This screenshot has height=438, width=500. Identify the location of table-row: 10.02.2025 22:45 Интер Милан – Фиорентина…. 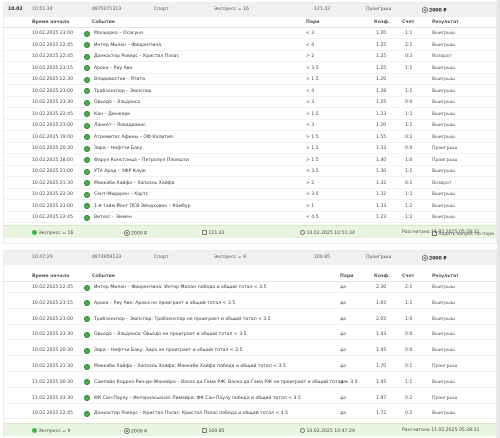
(250, 45).